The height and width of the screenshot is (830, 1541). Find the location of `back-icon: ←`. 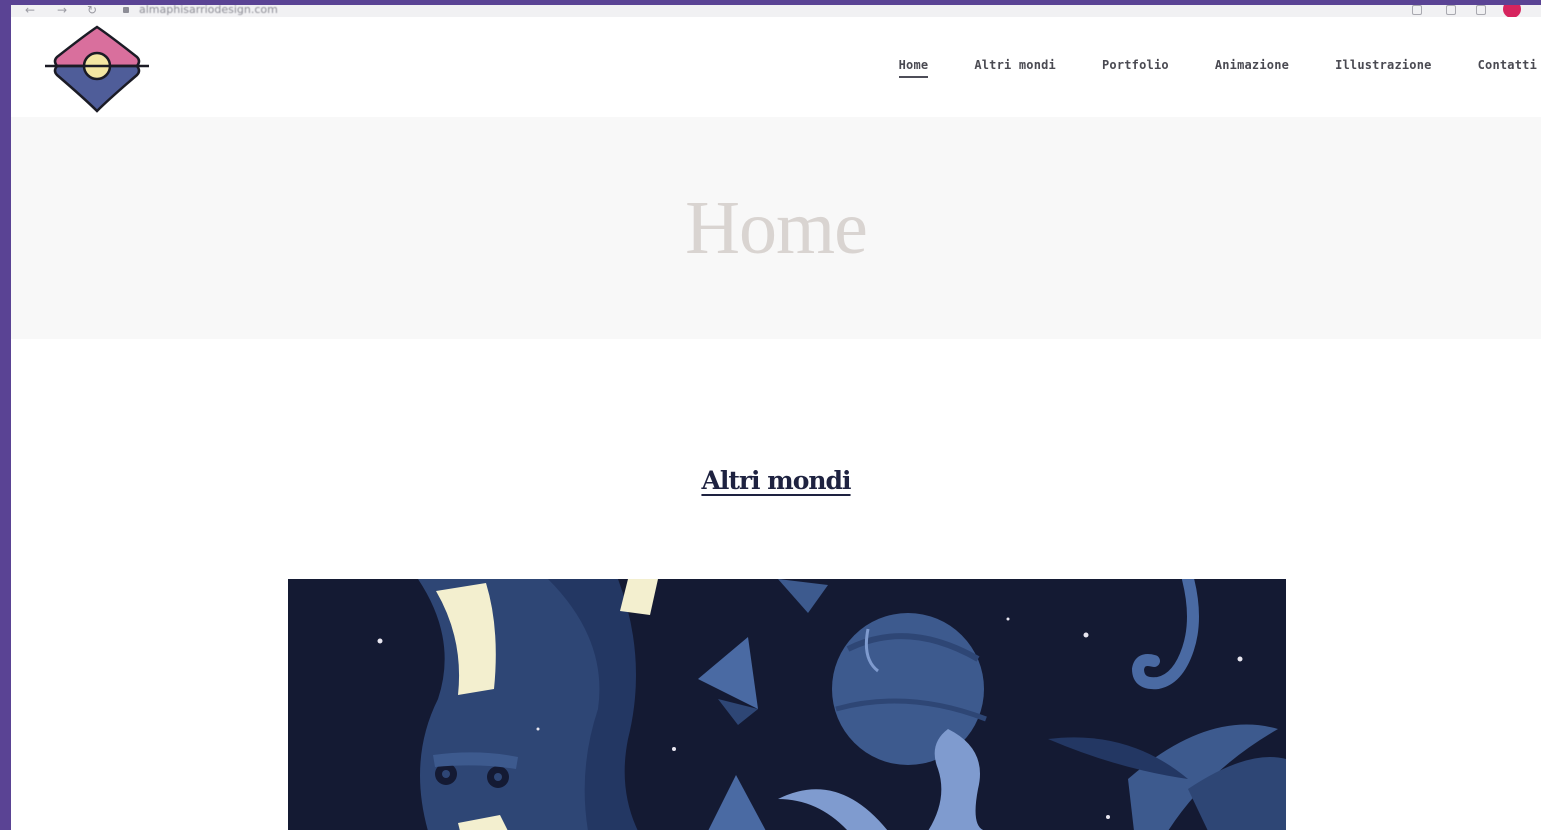

back-icon: ← is located at coordinates (30, 11).